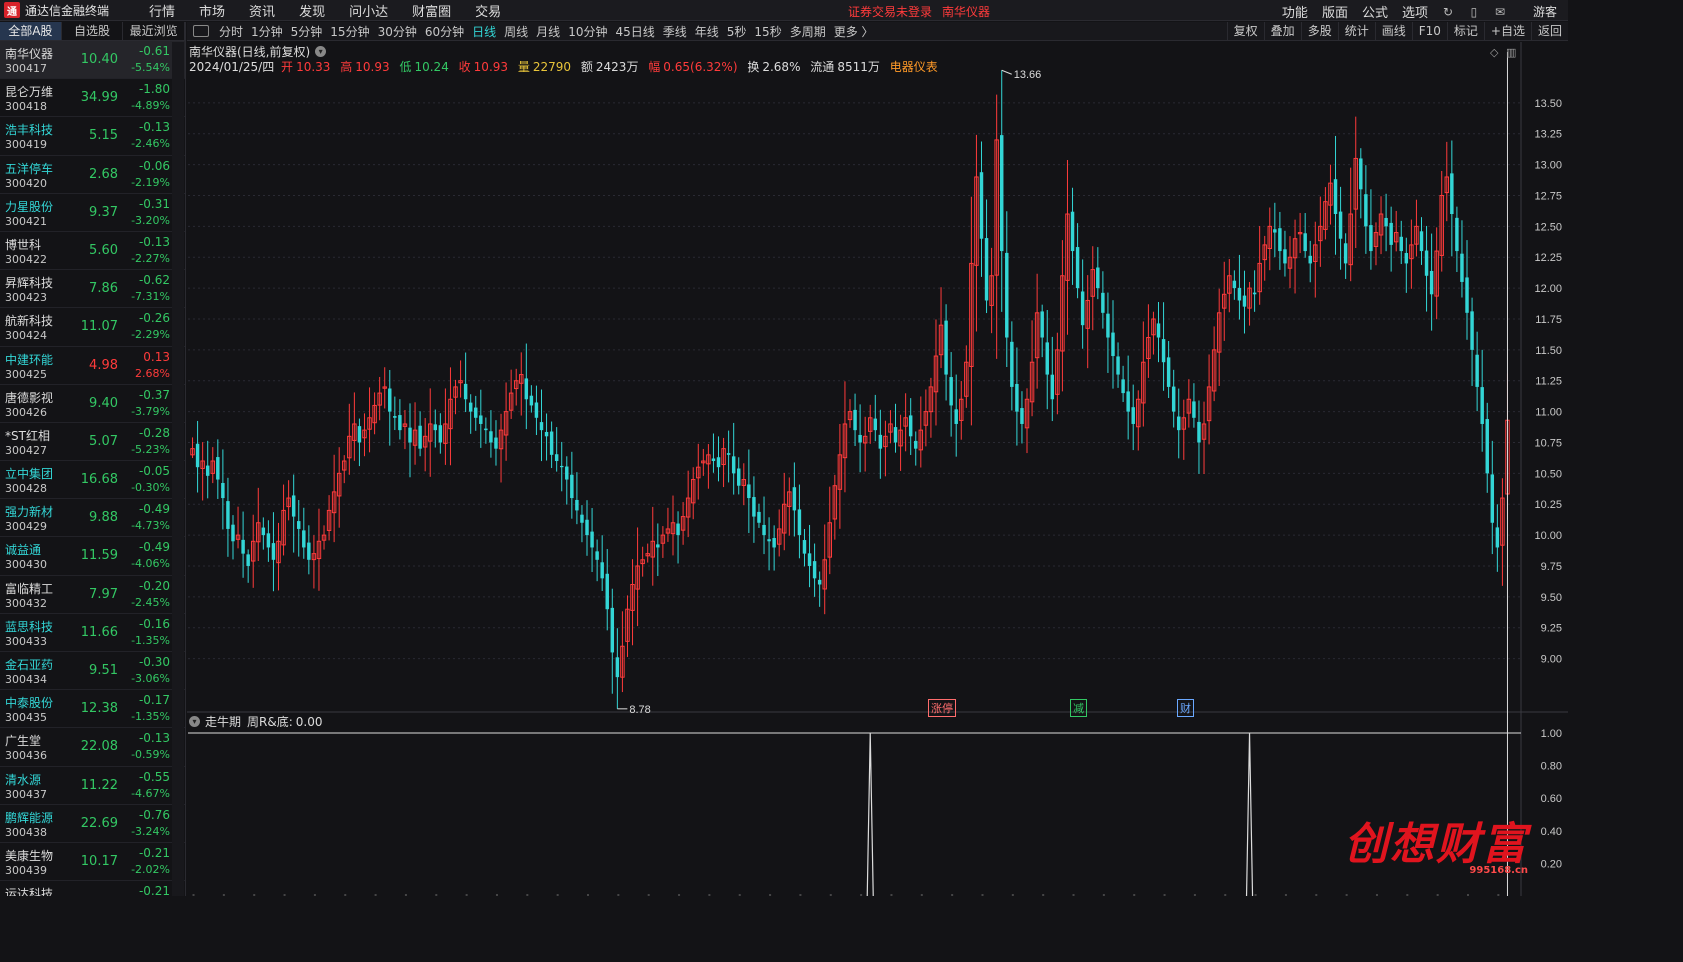  I want to click on stock-row: *ST红相 300427 5.07 -0.28 -5.23%, so click(92, 442).